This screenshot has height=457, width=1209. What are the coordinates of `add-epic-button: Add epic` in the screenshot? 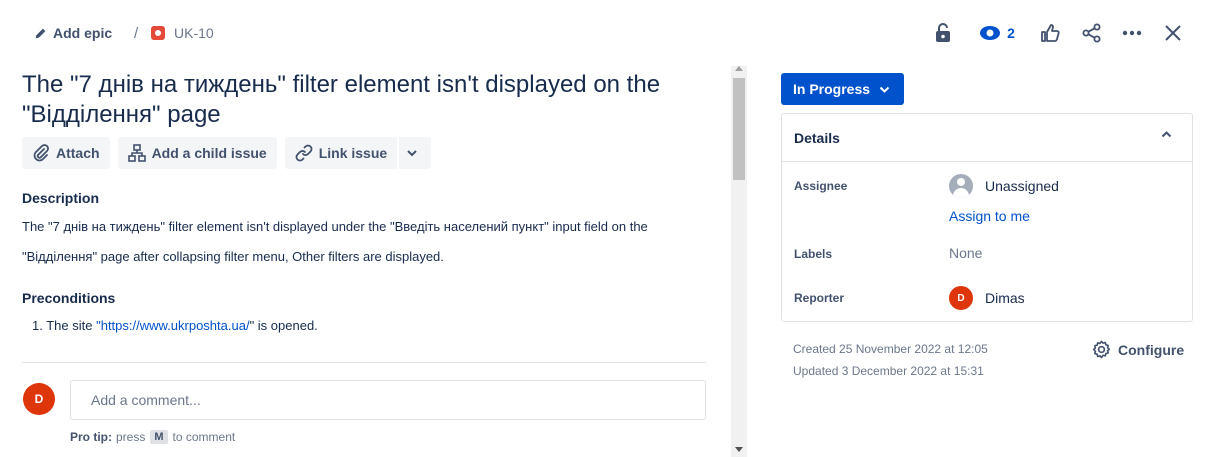 It's located at (73, 33).